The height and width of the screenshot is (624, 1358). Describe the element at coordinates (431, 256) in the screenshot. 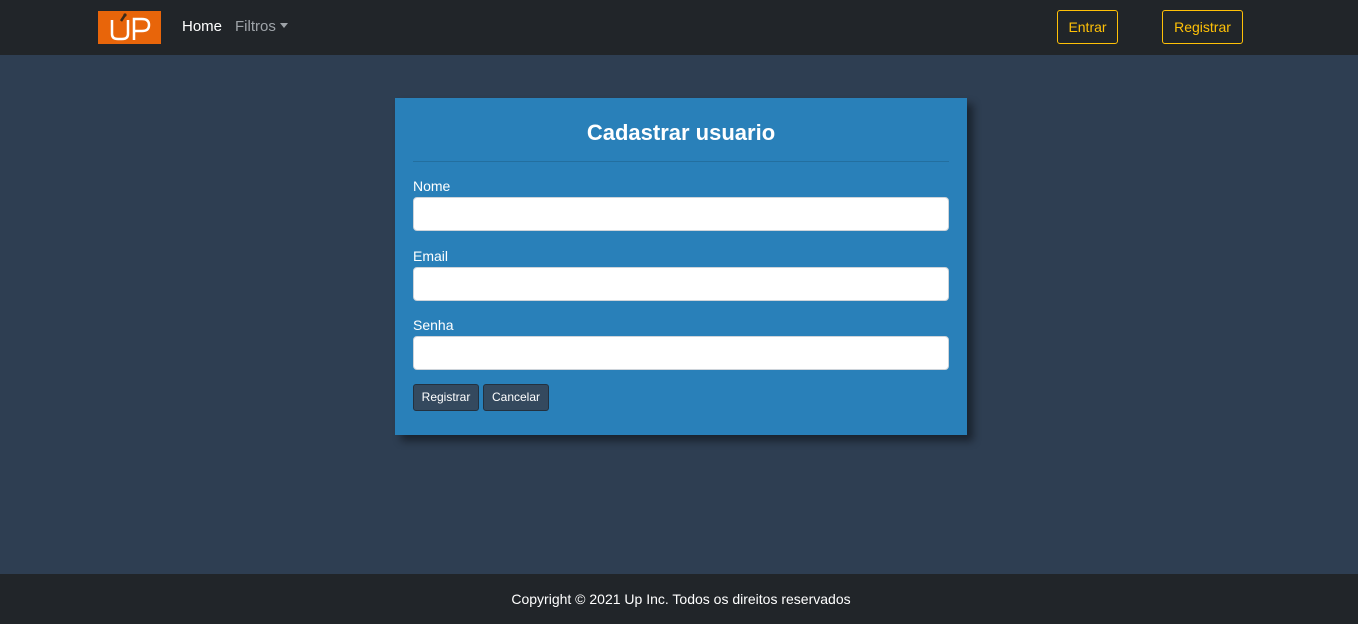

I see `email-label: Email` at that location.